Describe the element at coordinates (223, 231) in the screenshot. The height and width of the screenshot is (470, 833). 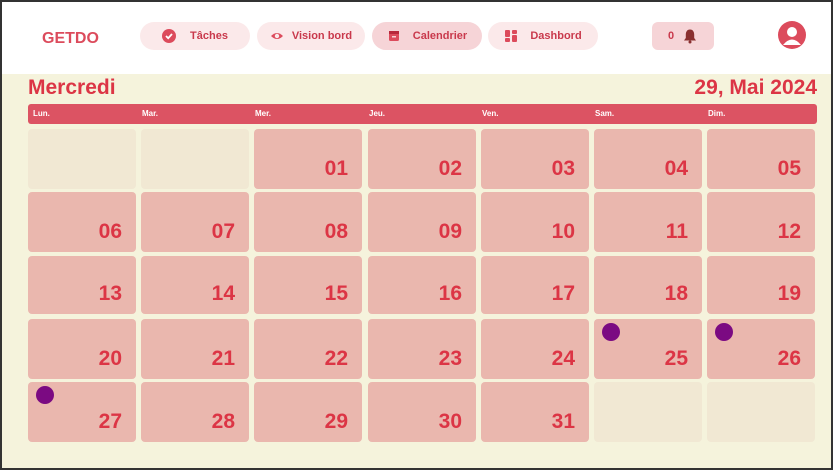
I see `day-number: 07` at that location.